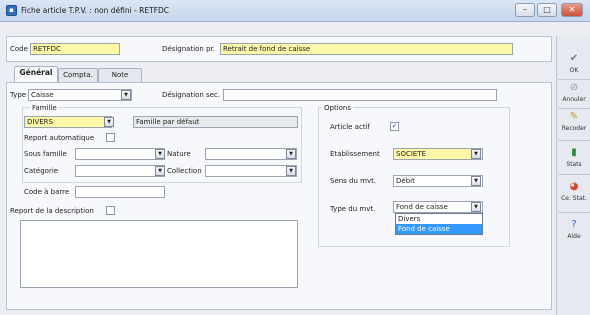  I want to click on sous-famille-dropdown-icon: ▼, so click(160, 154).